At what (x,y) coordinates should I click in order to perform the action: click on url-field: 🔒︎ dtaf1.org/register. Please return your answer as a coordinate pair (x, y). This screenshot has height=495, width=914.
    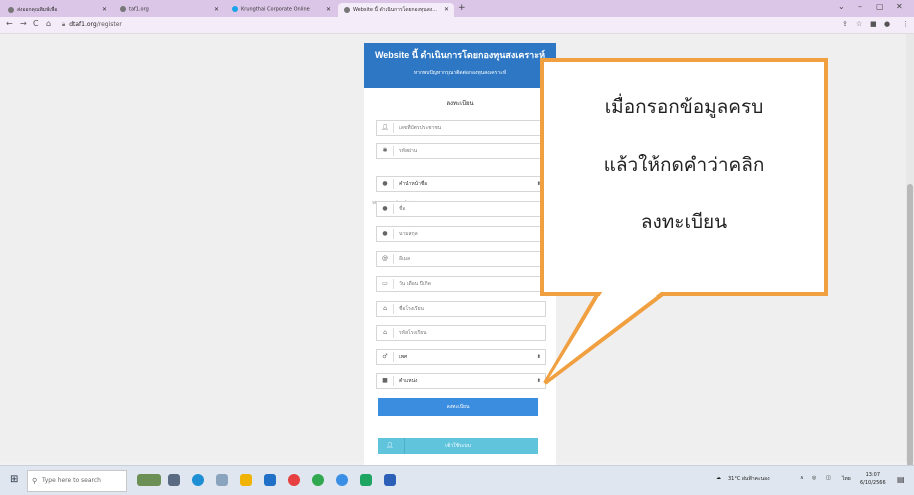
    Looking at the image, I should click on (447, 25).